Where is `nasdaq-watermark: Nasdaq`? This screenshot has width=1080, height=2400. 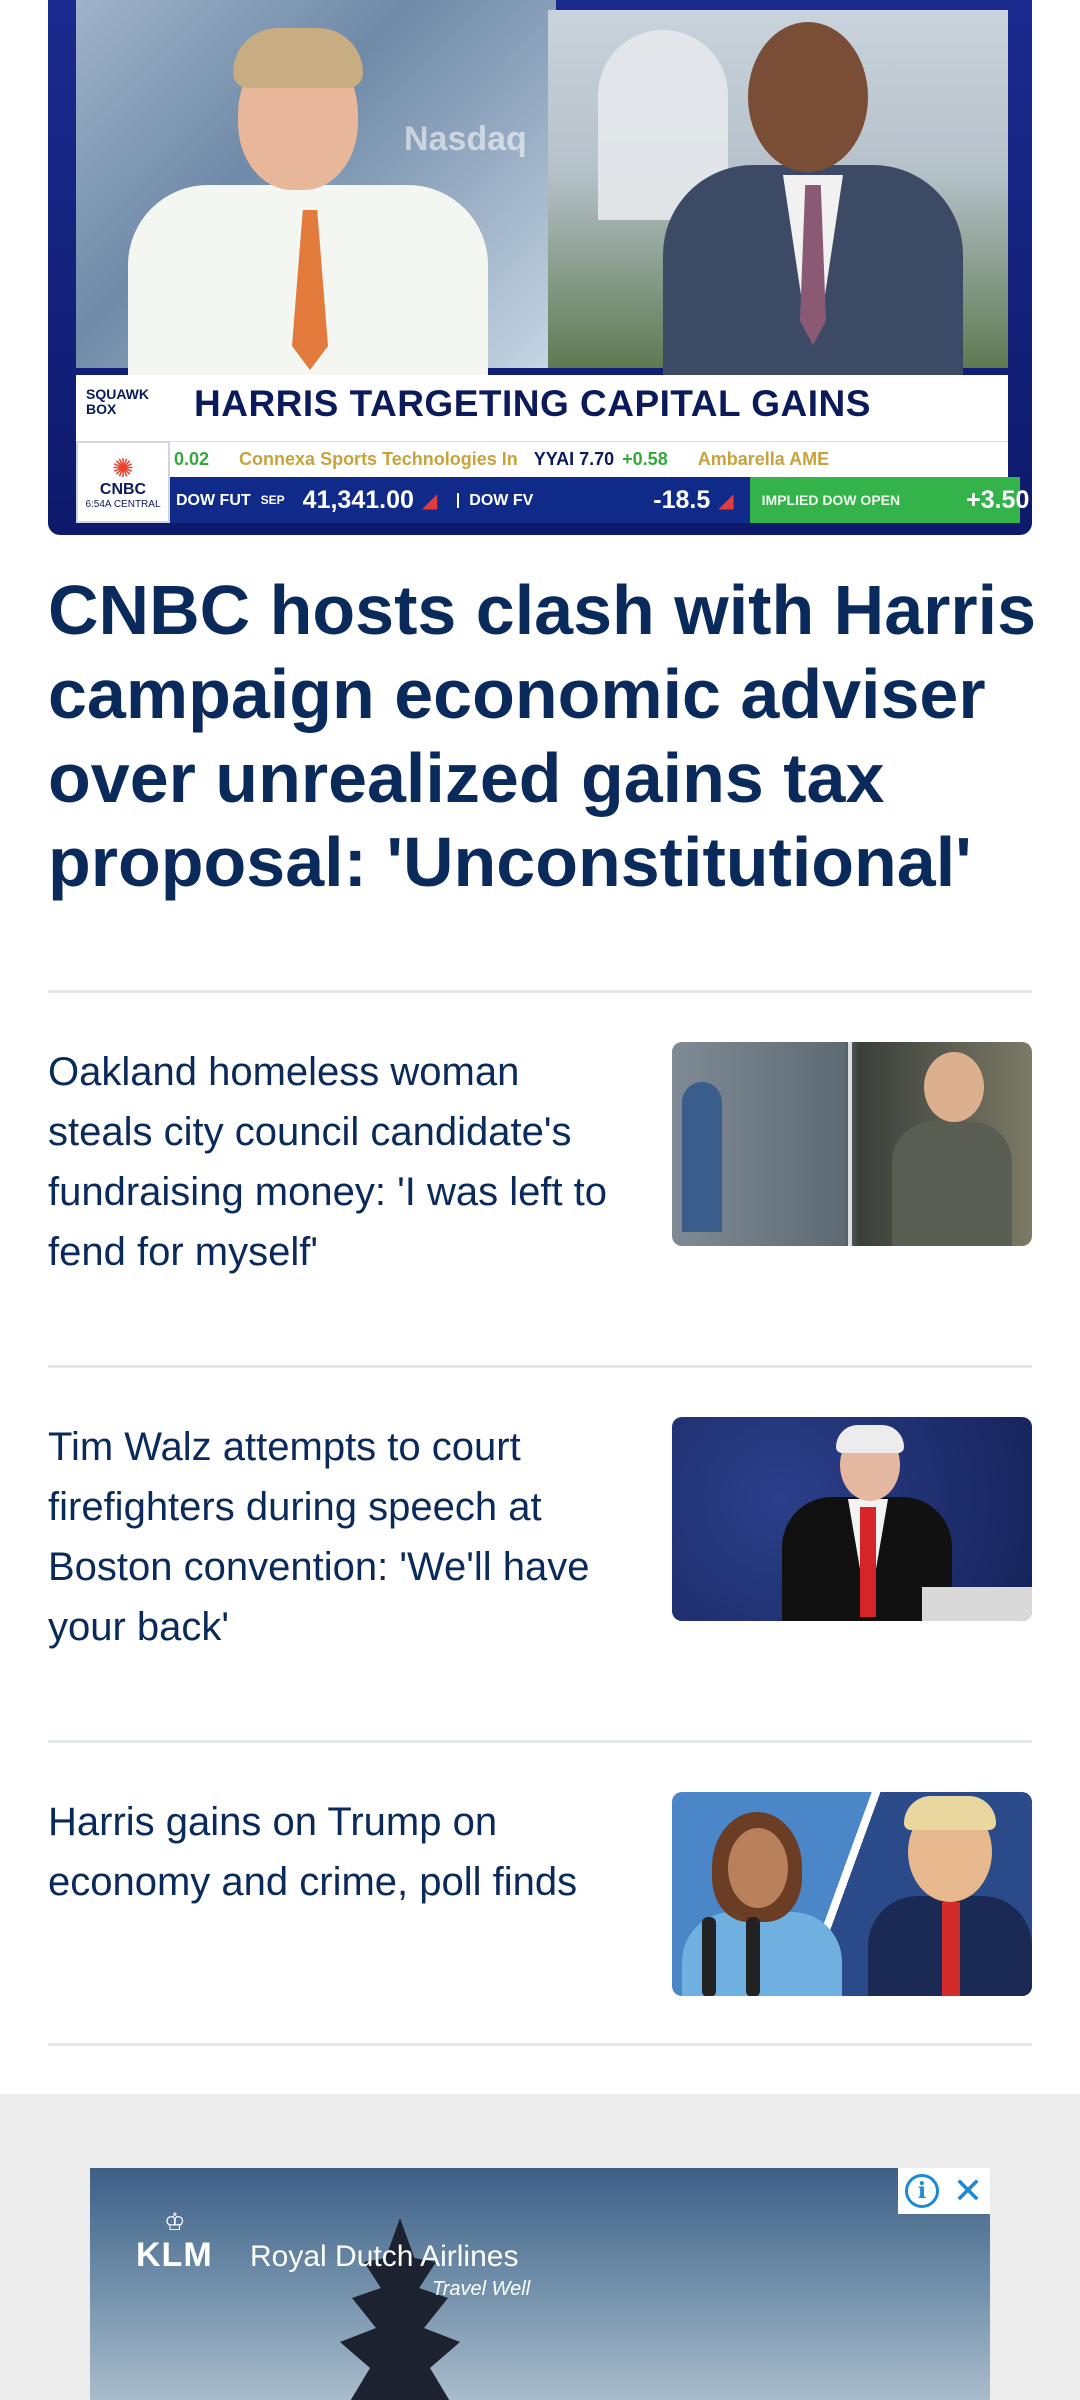
nasdaq-watermark: Nasdaq is located at coordinates (465, 139).